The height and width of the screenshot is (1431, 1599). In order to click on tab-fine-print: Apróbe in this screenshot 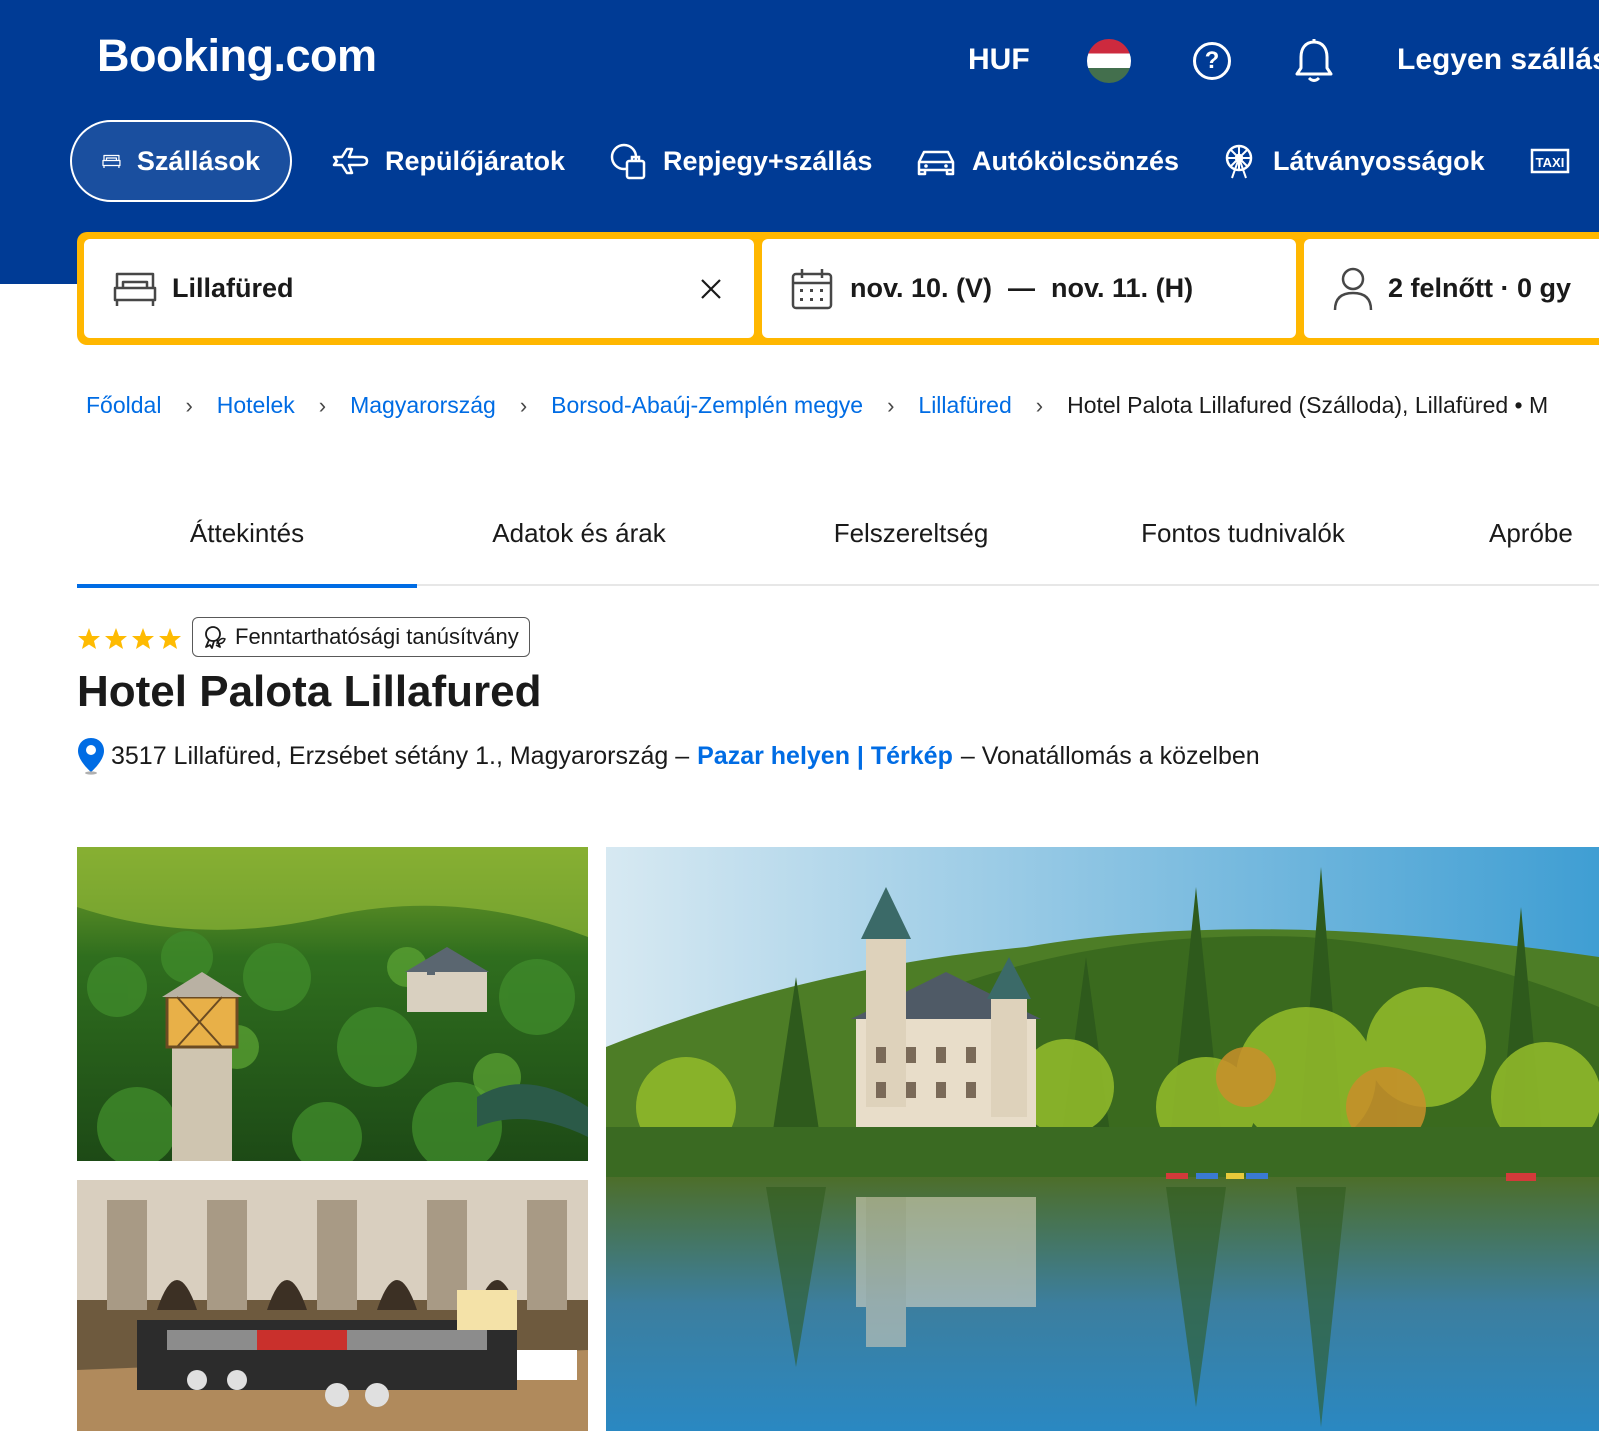, I will do `click(1502, 533)`.